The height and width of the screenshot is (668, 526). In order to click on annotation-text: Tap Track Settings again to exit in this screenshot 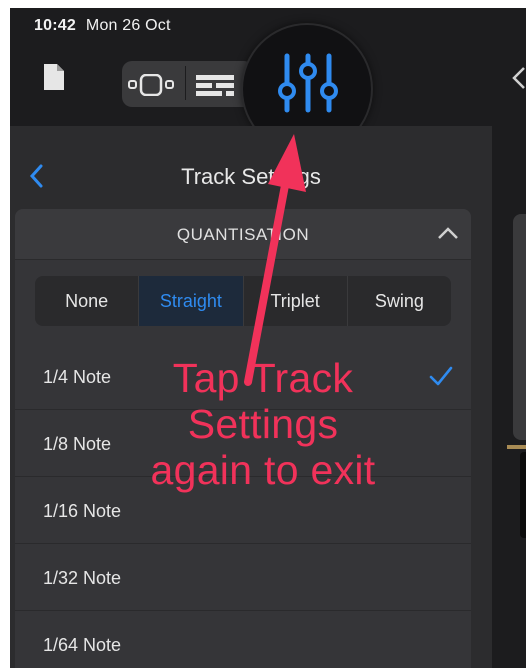, I will do `click(263, 424)`.